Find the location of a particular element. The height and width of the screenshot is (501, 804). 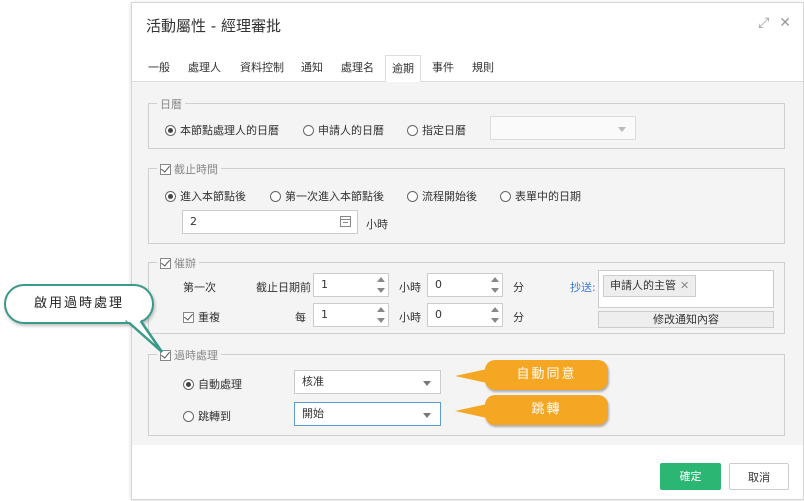

auto-action-select: 核准 is located at coordinates (367, 382).